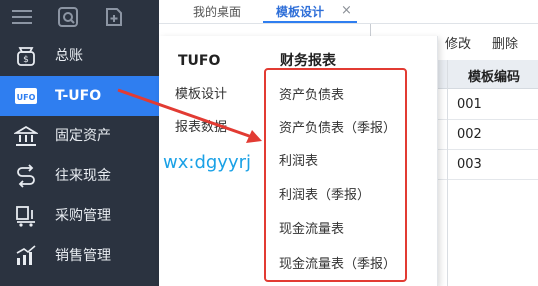  I want to click on menu-icon, so click(22, 17).